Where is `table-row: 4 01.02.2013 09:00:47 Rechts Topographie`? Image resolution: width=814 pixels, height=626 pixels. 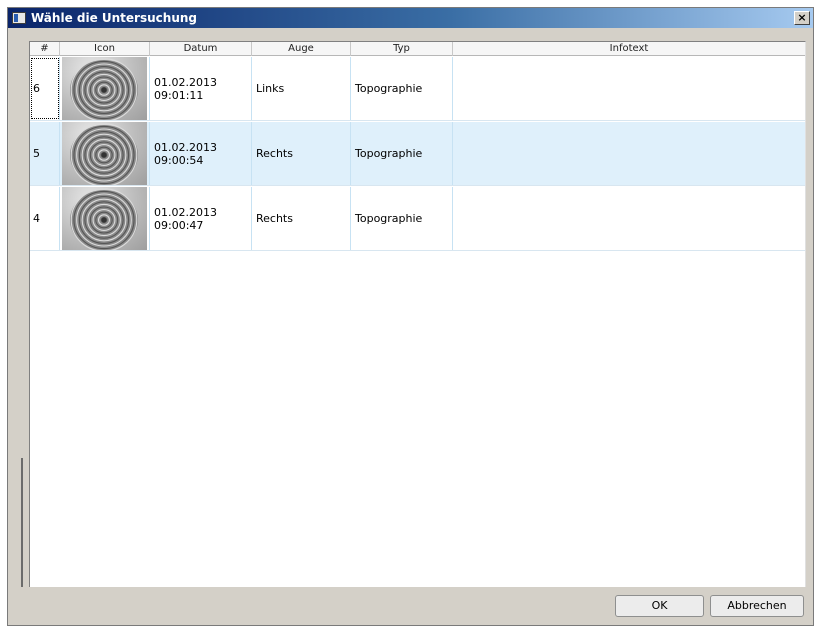
table-row: 4 01.02.2013 09:00:47 Rechts Topographie is located at coordinates (417, 219).